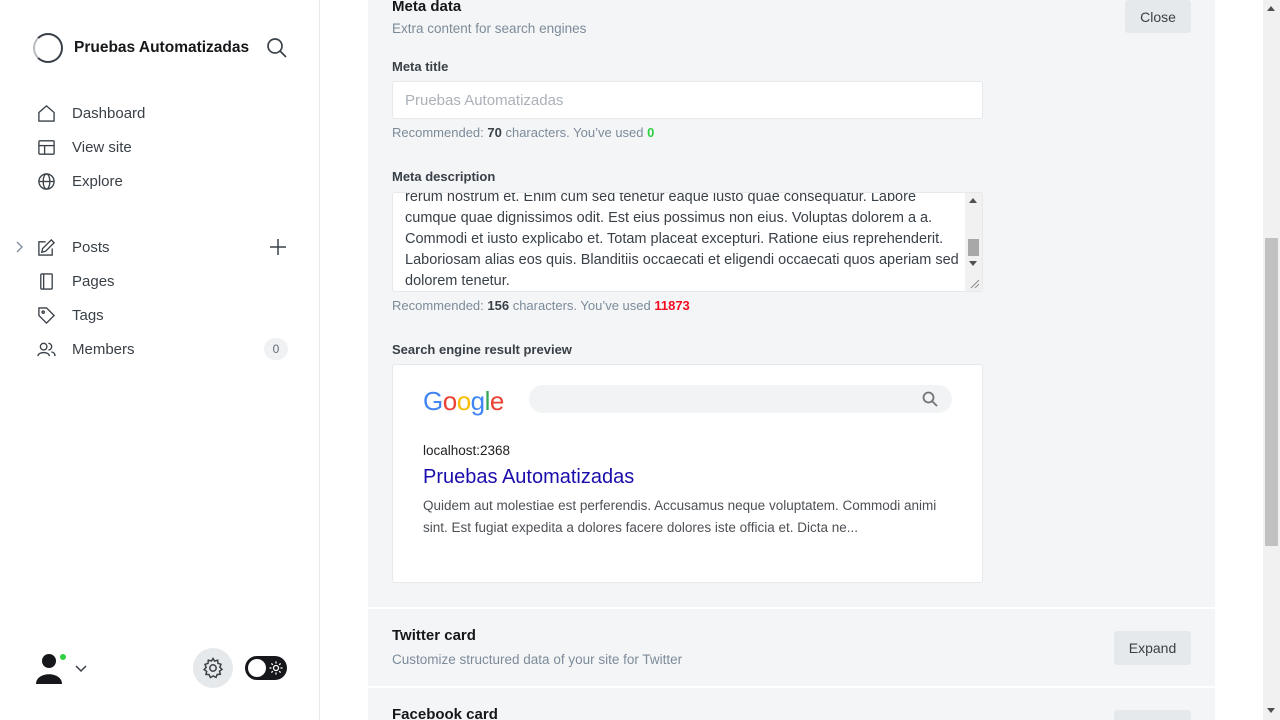 The image size is (1280, 720). What do you see at coordinates (651, 132) in the screenshot?
I see `hint-used-count: 0` at bounding box center [651, 132].